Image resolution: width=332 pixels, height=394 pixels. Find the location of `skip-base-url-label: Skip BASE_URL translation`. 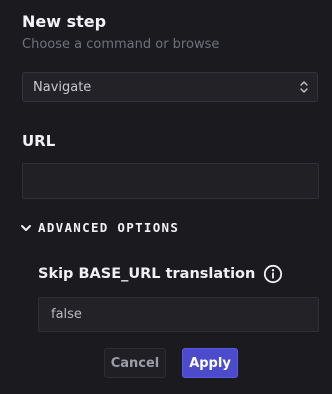

skip-base-url-label: Skip BASE_URL translation is located at coordinates (147, 274).